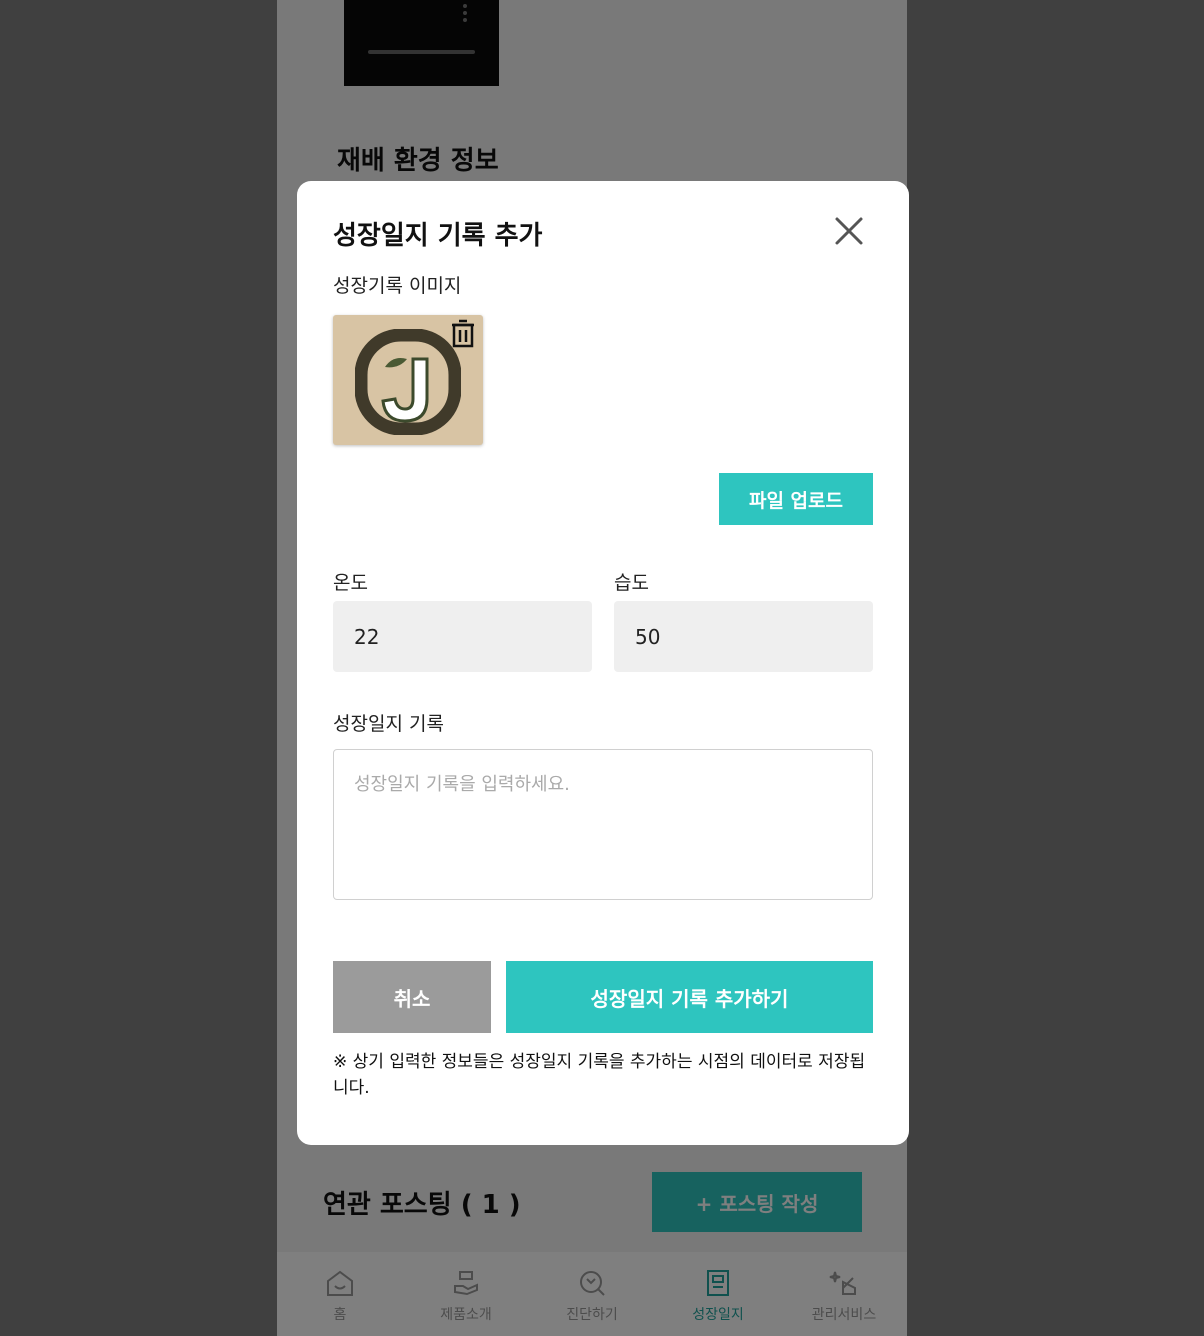 The image size is (1204, 1336). What do you see at coordinates (438, 236) in the screenshot?
I see `modal-title: 성장일지 기록 추가` at bounding box center [438, 236].